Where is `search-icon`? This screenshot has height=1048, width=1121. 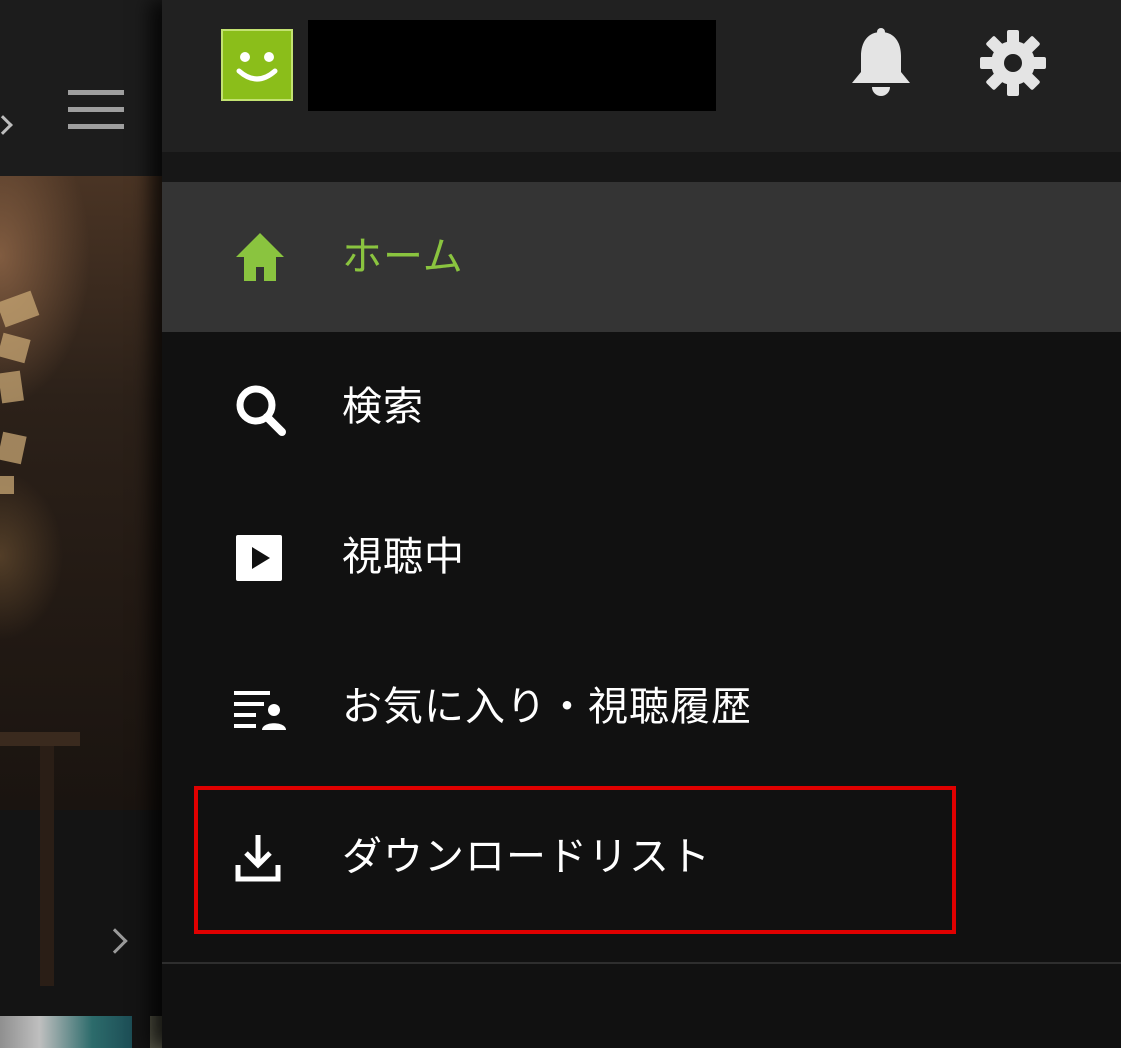
search-icon is located at coordinates (260, 407).